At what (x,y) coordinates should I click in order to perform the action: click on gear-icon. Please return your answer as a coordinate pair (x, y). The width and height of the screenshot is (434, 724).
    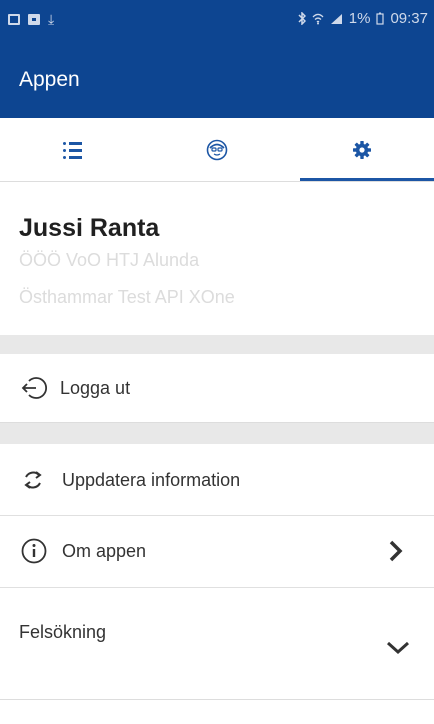
    Looking at the image, I should click on (362, 150).